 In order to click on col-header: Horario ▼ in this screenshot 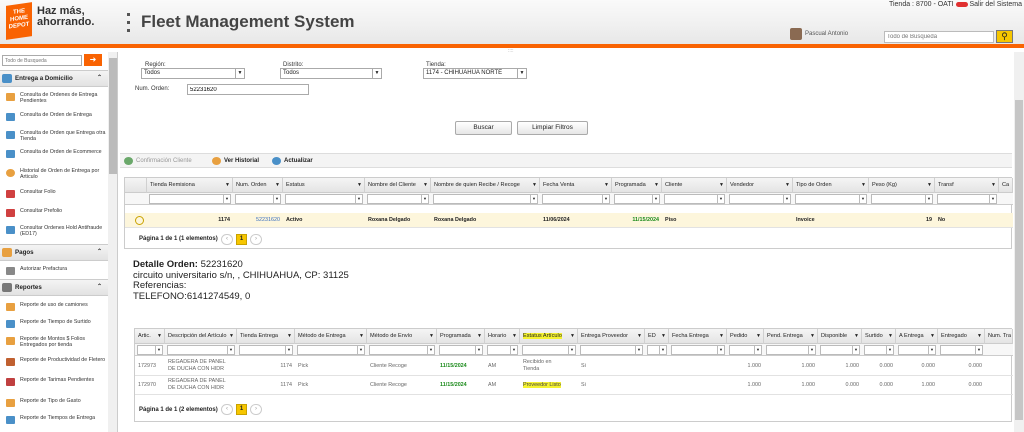, I will do `click(502, 336)`.